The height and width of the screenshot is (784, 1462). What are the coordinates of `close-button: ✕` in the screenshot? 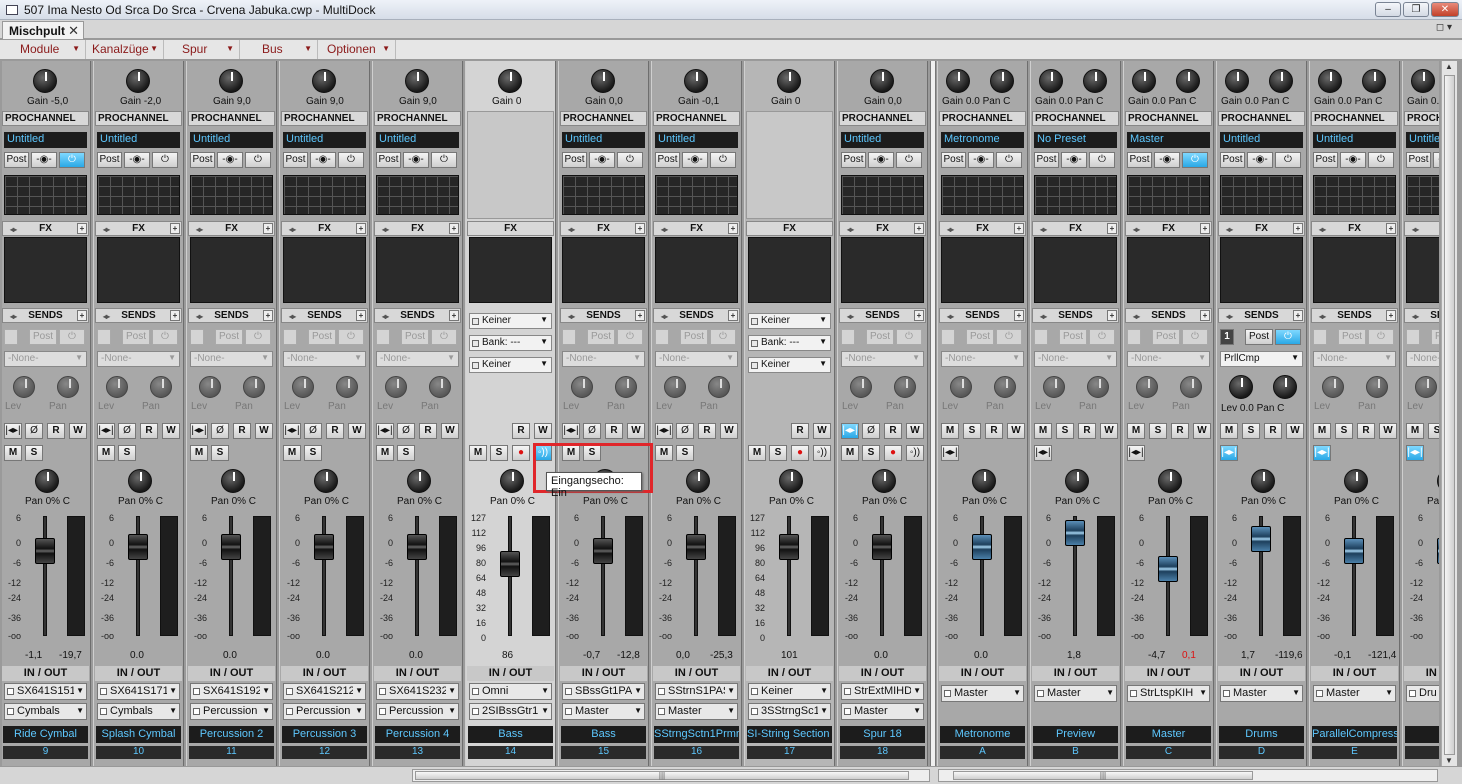 It's located at (1445, 9).